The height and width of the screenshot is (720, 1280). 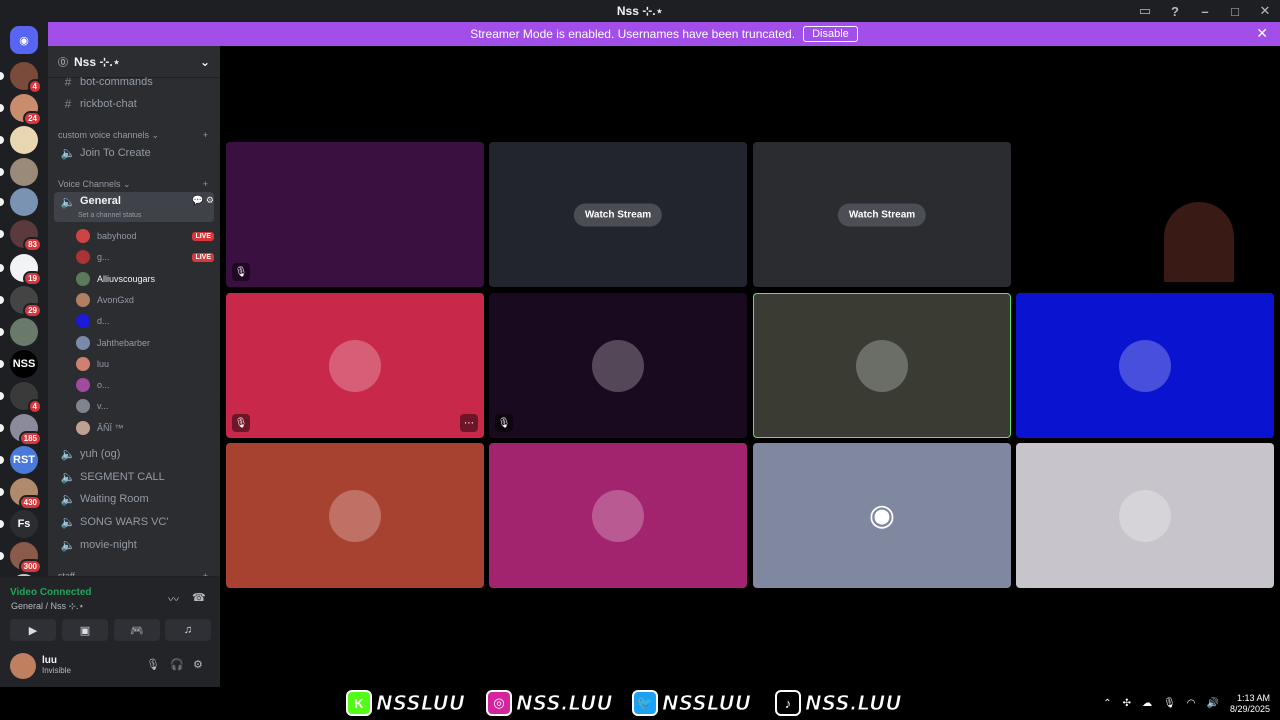 What do you see at coordinates (1250, 704) in the screenshot?
I see `clock: 1:13 AM 8/29/2025` at bounding box center [1250, 704].